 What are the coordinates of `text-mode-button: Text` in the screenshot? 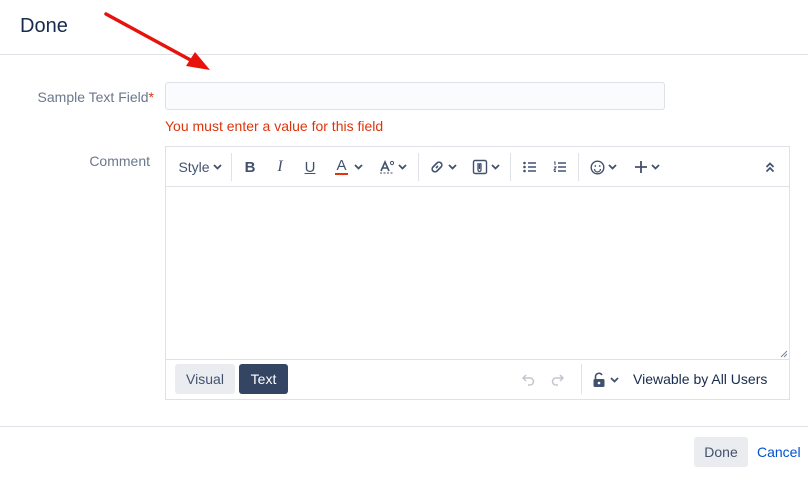 It's located at (263, 379).